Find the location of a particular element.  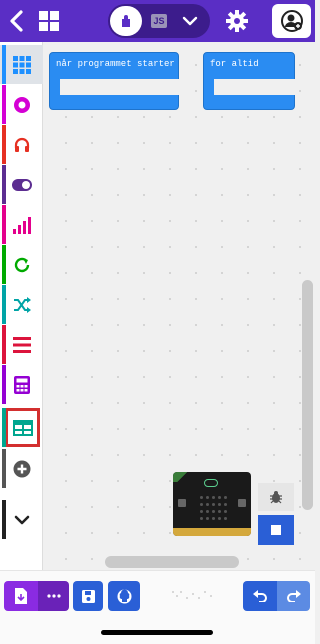

puzzle-piece-icon is located at coordinates (126, 21).